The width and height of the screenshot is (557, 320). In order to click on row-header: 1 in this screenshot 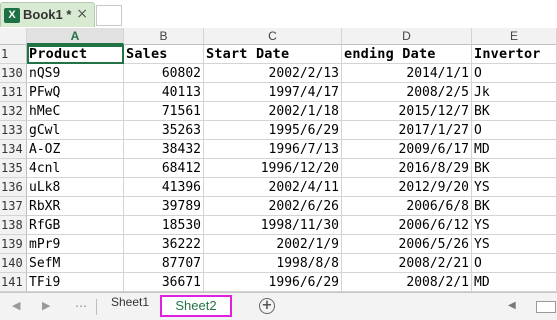, I will do `click(13, 54)`.